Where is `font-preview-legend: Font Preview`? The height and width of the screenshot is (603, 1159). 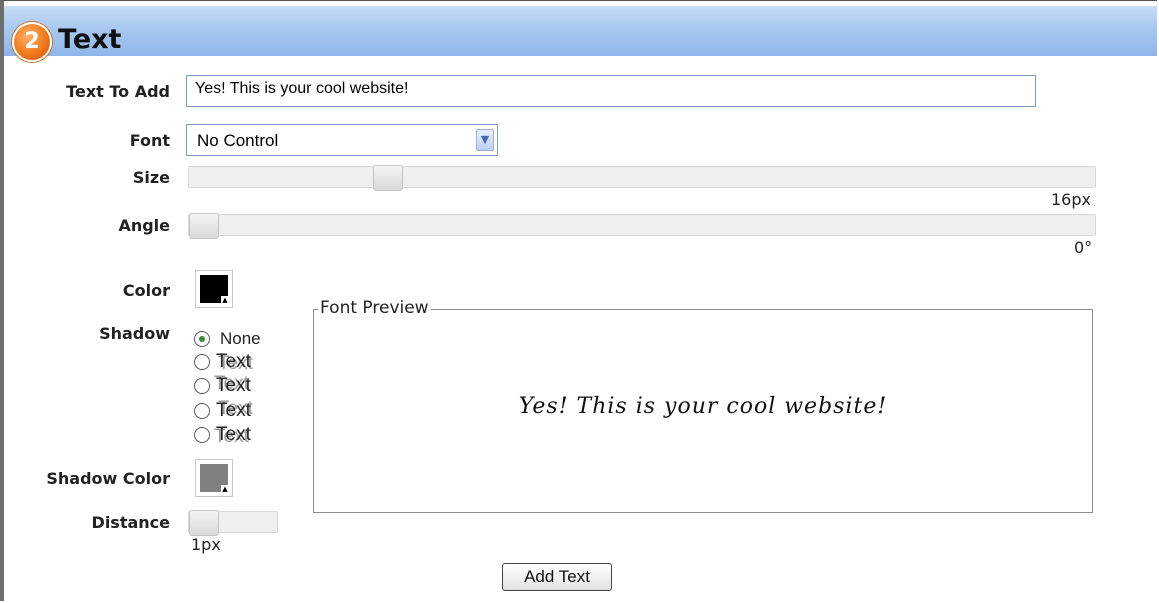 font-preview-legend: Font Preview is located at coordinates (374, 308).